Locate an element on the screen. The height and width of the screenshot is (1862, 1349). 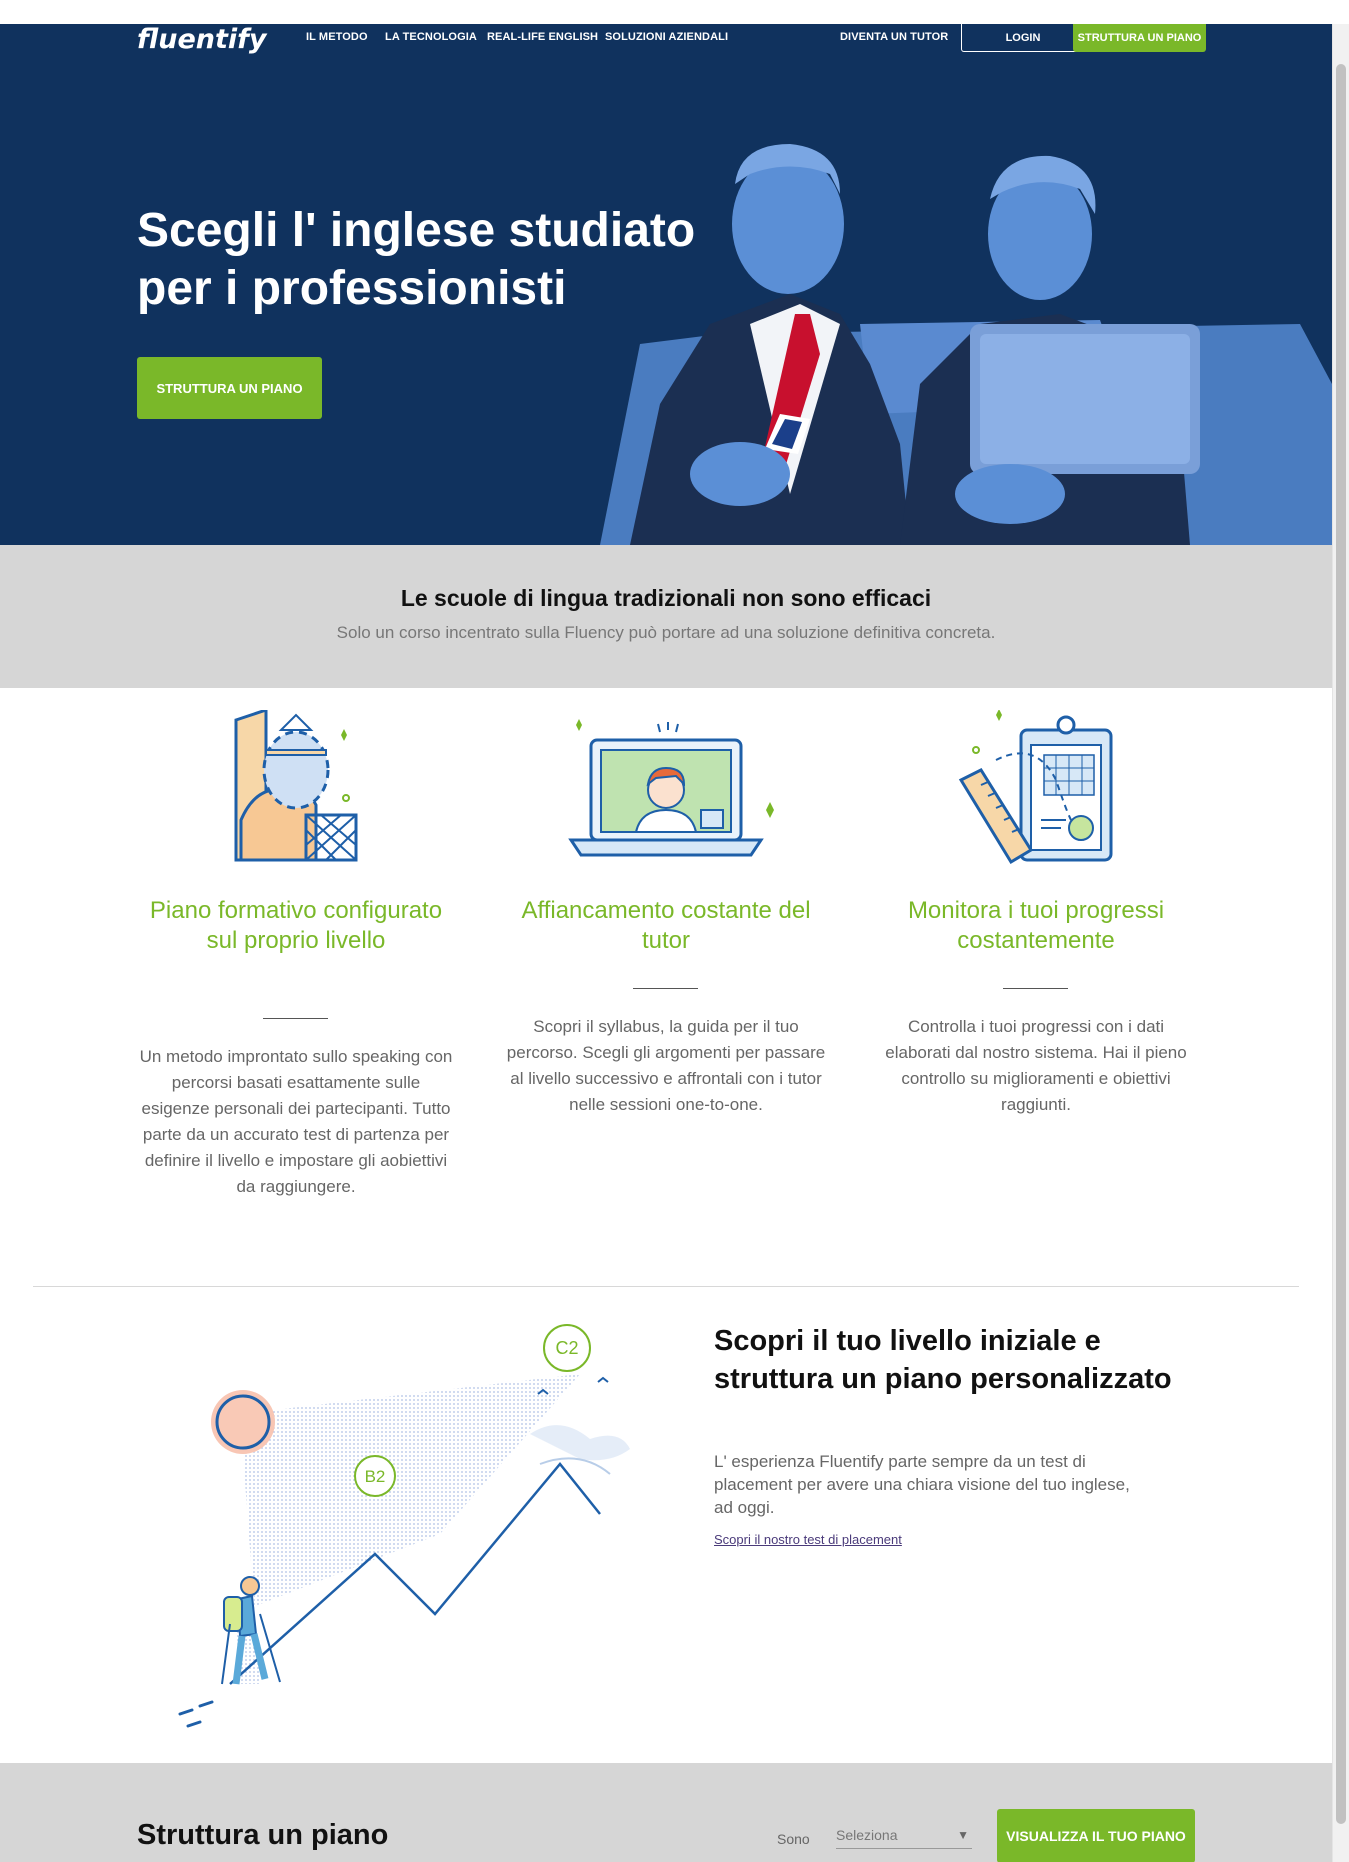
nav-link-la-tecnologia: LA TECNOLOGIA is located at coordinates (431, 37).